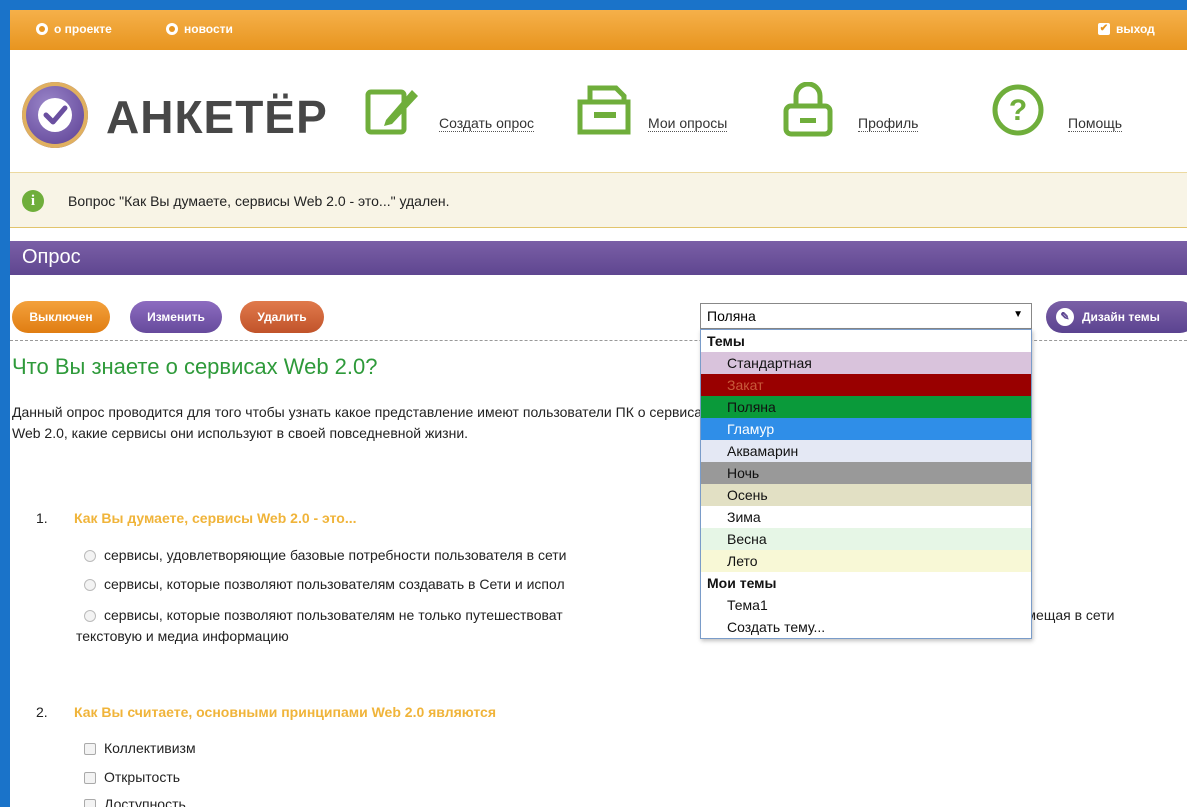  Describe the element at coordinates (487, 123) in the screenshot. I see `nav-create-survey: Создать опрос` at that location.